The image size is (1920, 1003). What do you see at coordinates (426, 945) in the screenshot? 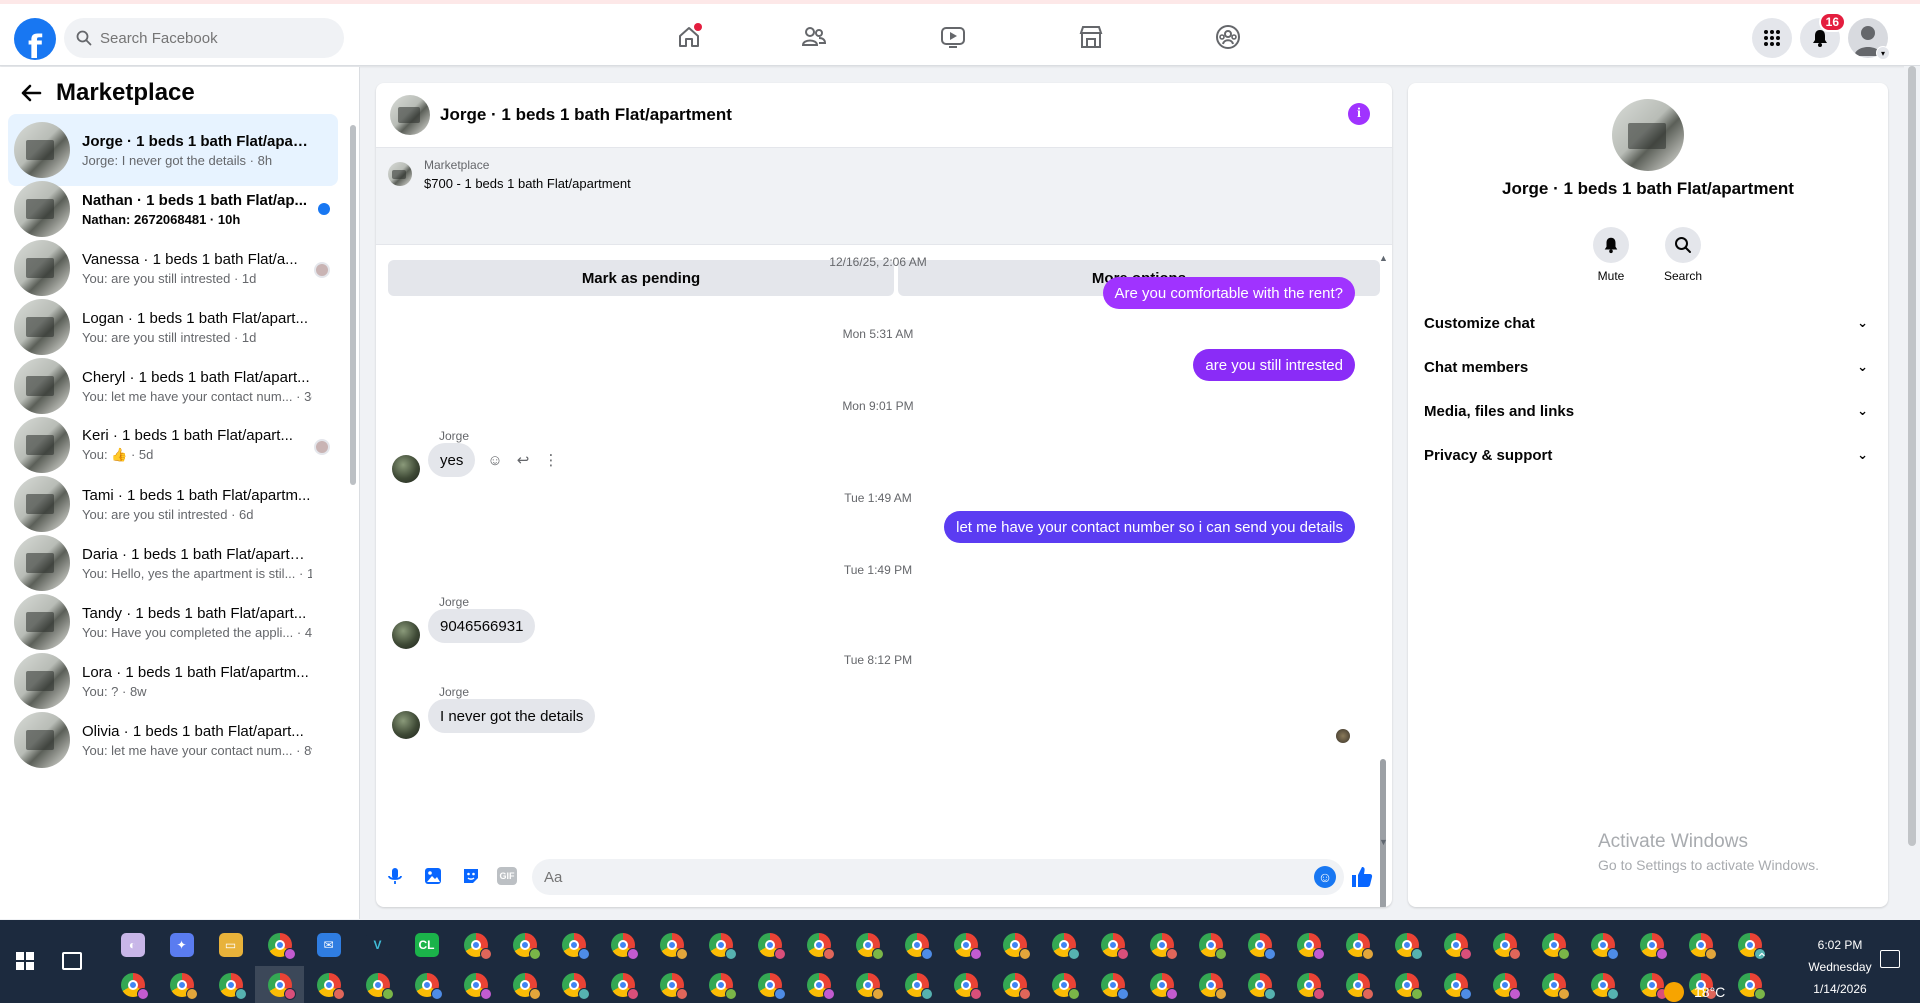
I see `cl-app-button: CL` at bounding box center [426, 945].